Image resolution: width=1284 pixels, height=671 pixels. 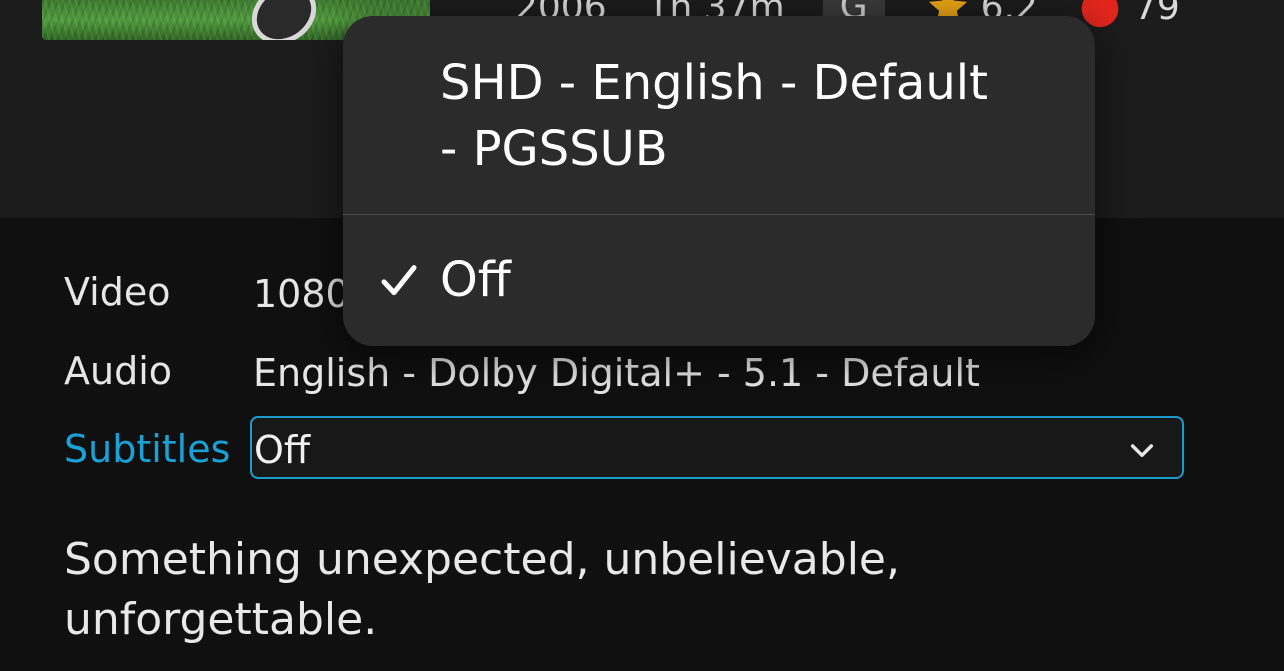 What do you see at coordinates (719, 280) in the screenshot?
I see `dropdown-option-off: Off` at bounding box center [719, 280].